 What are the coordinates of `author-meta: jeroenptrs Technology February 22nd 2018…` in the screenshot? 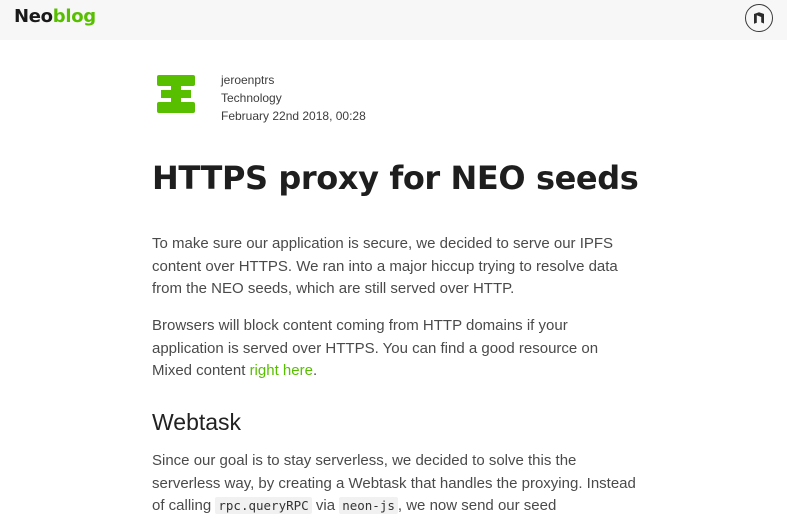 It's located at (371, 98).